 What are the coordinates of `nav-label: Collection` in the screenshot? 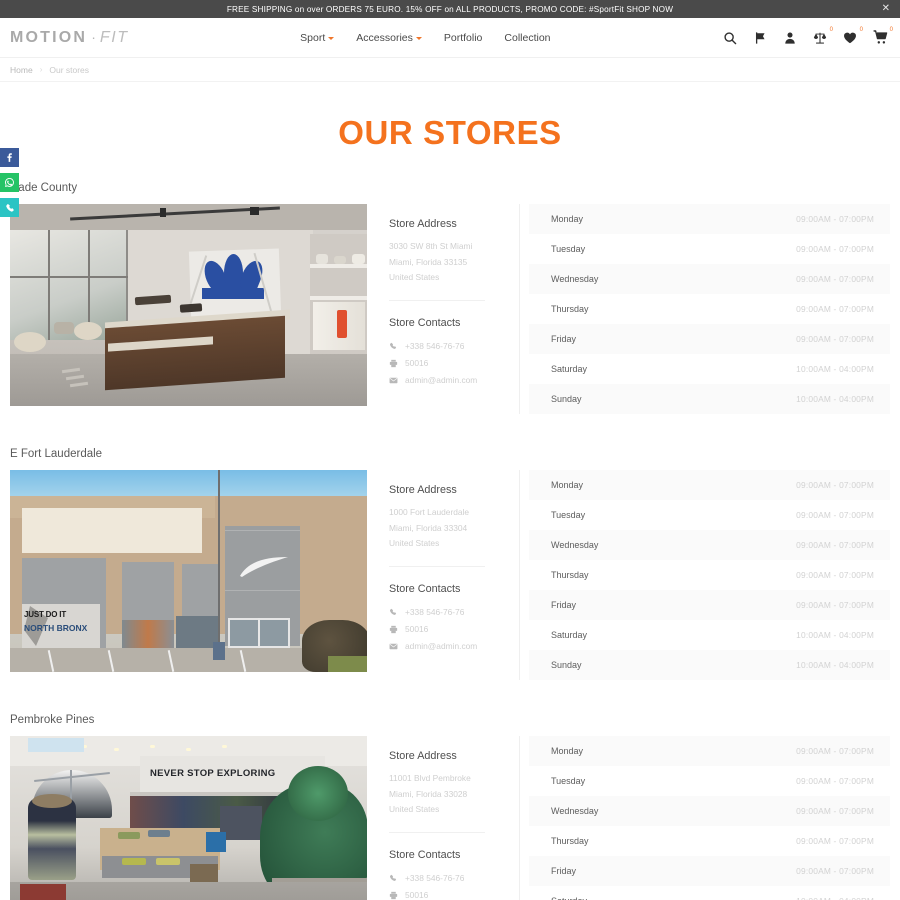 It's located at (527, 37).